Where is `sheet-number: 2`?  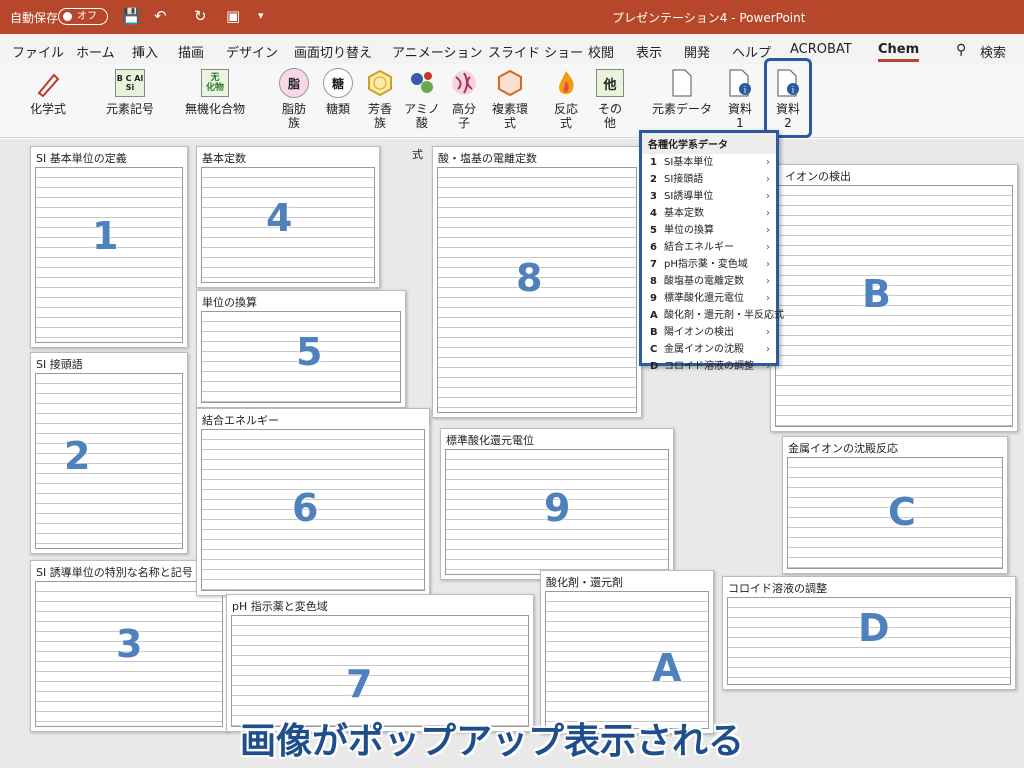 sheet-number: 2 is located at coordinates (77, 456).